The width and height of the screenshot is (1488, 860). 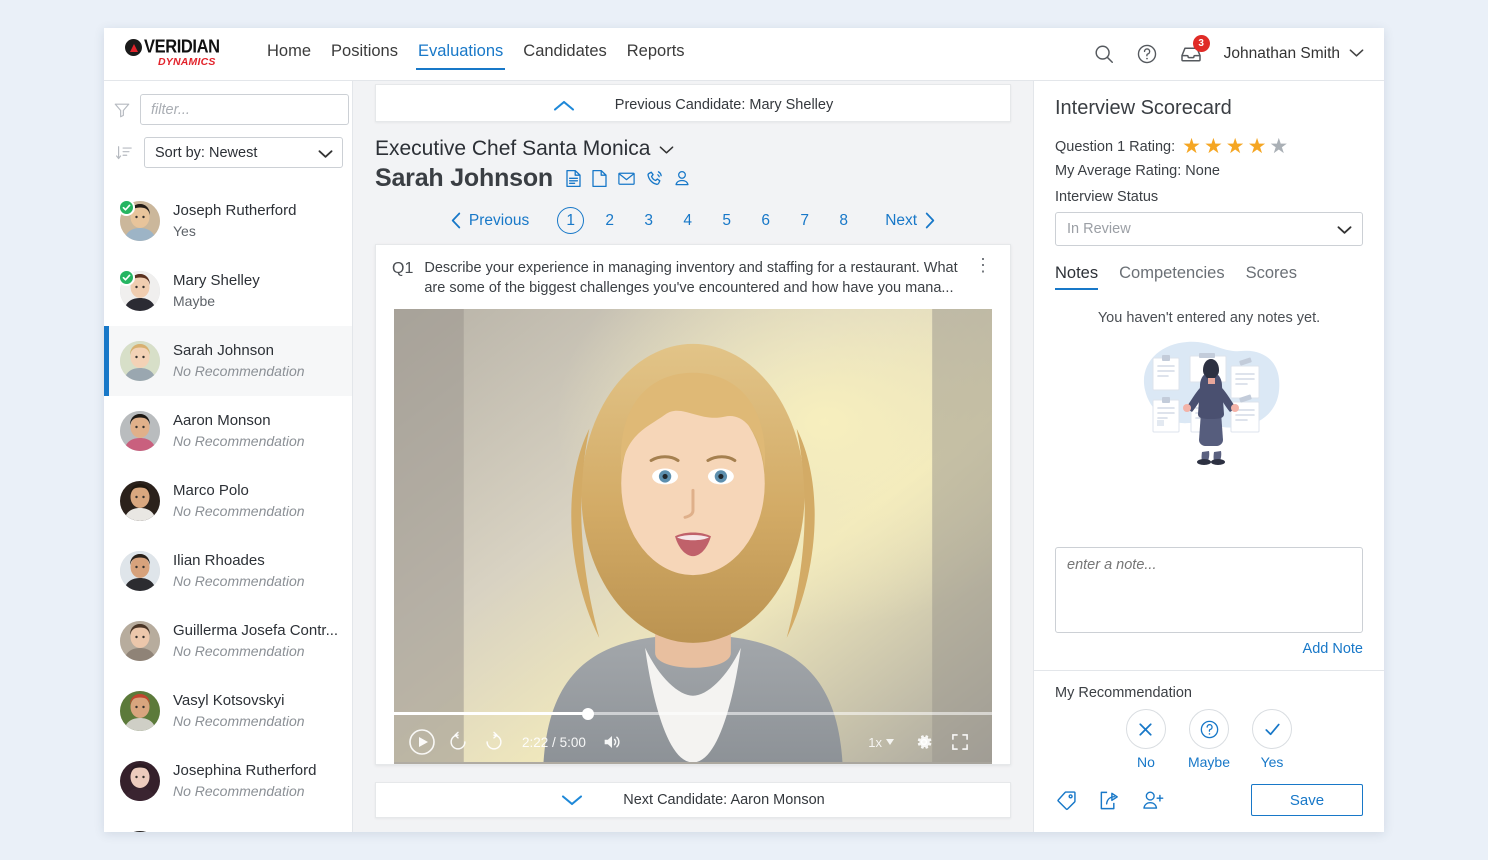 I want to click on star-rating: ★ ★ ★ ★ ★, so click(x=1235, y=146).